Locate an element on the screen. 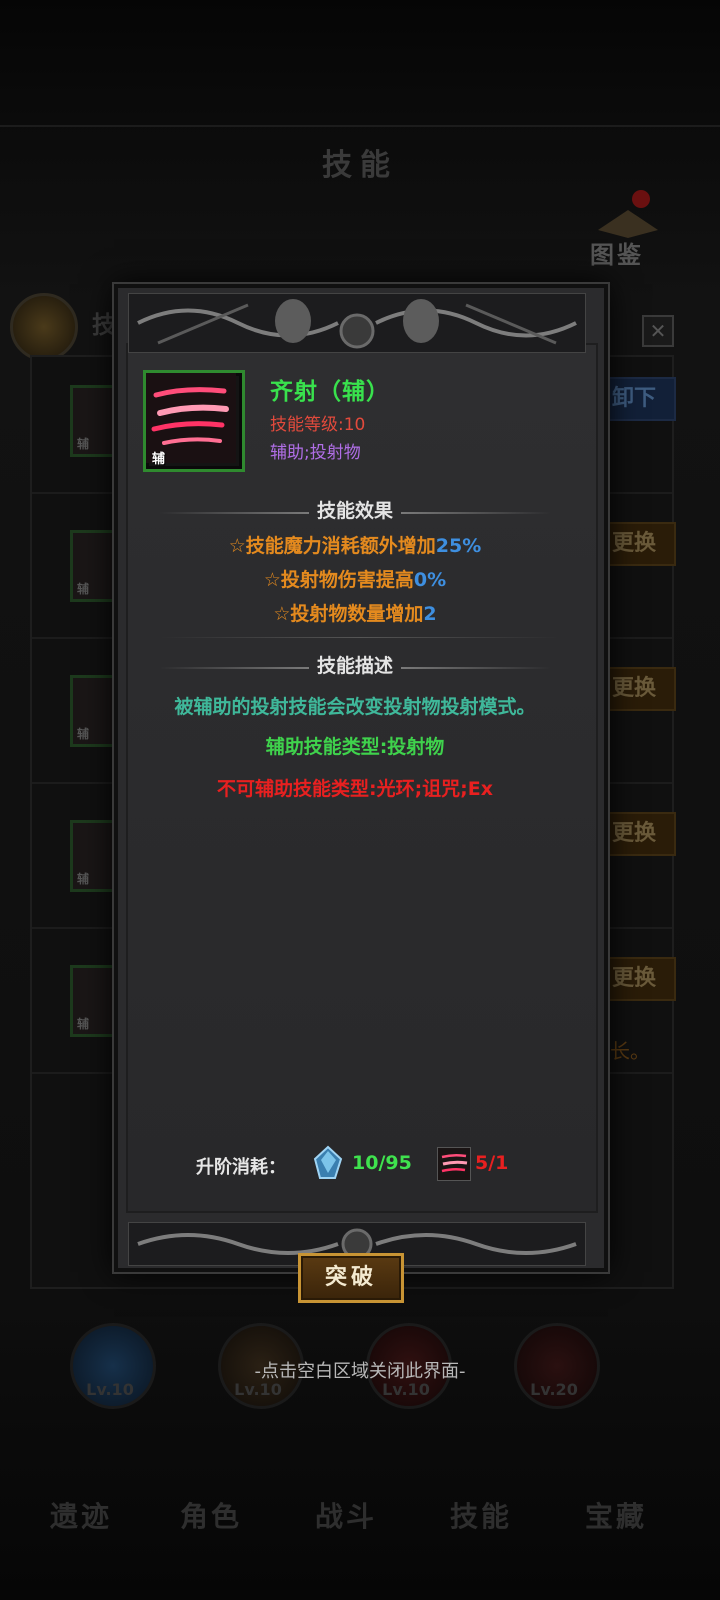  desc-header: 技能描述 is located at coordinates (355, 664).